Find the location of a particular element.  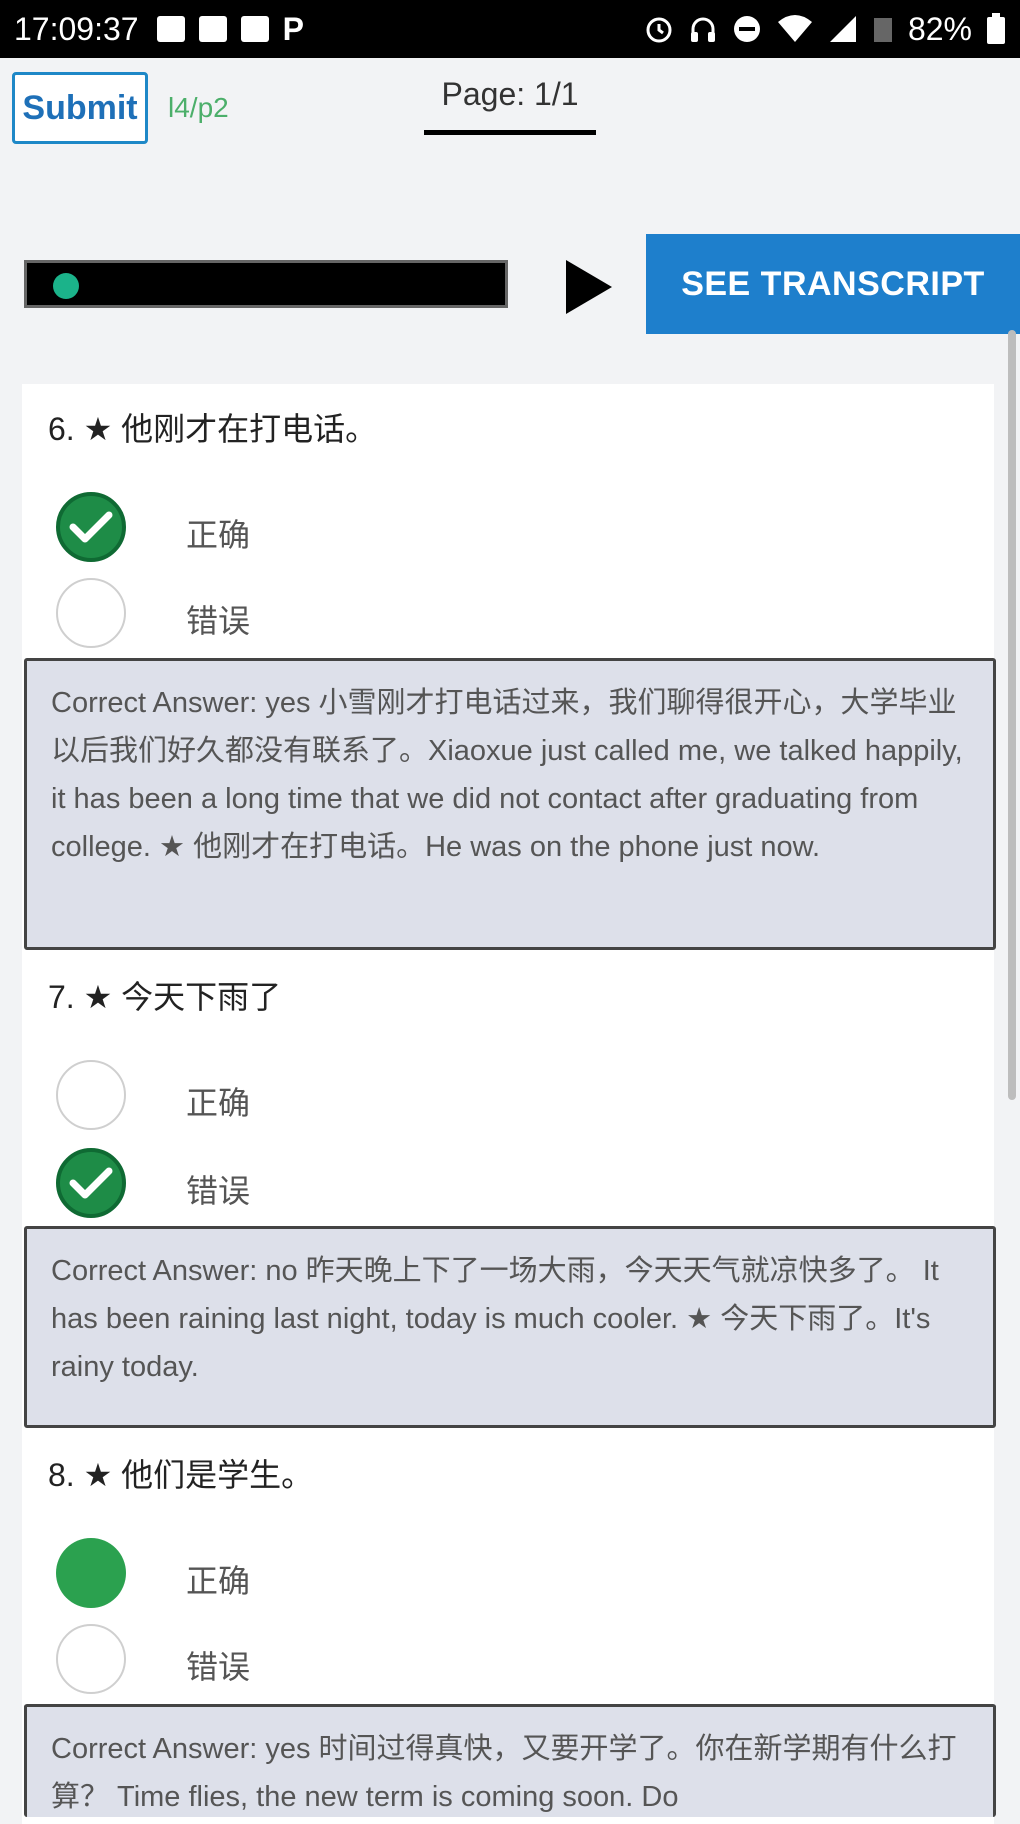

submit-button: Submit is located at coordinates (80, 108).